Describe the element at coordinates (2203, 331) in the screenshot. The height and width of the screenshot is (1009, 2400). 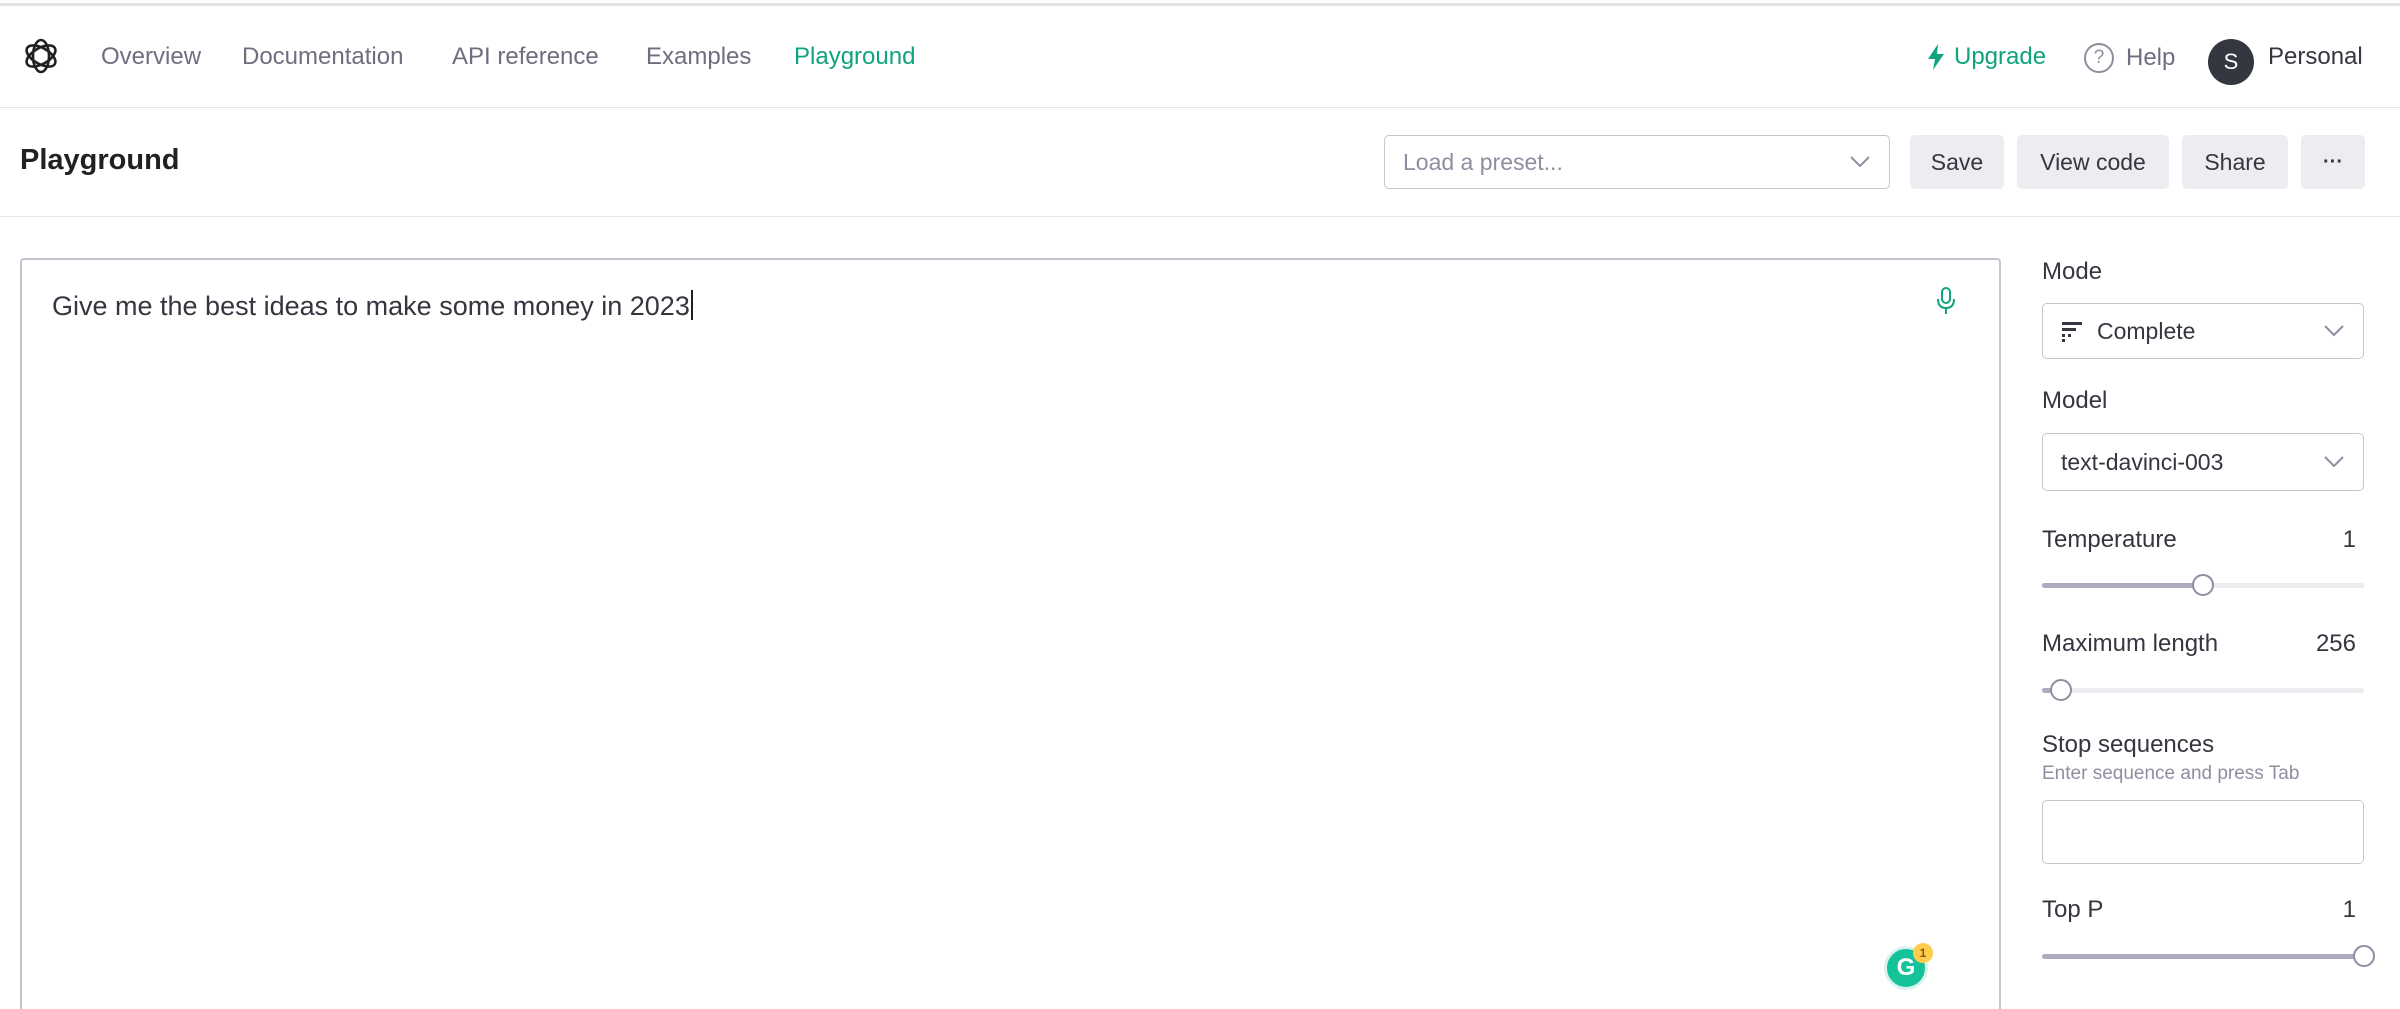
I see `mode-select: Complete` at that location.